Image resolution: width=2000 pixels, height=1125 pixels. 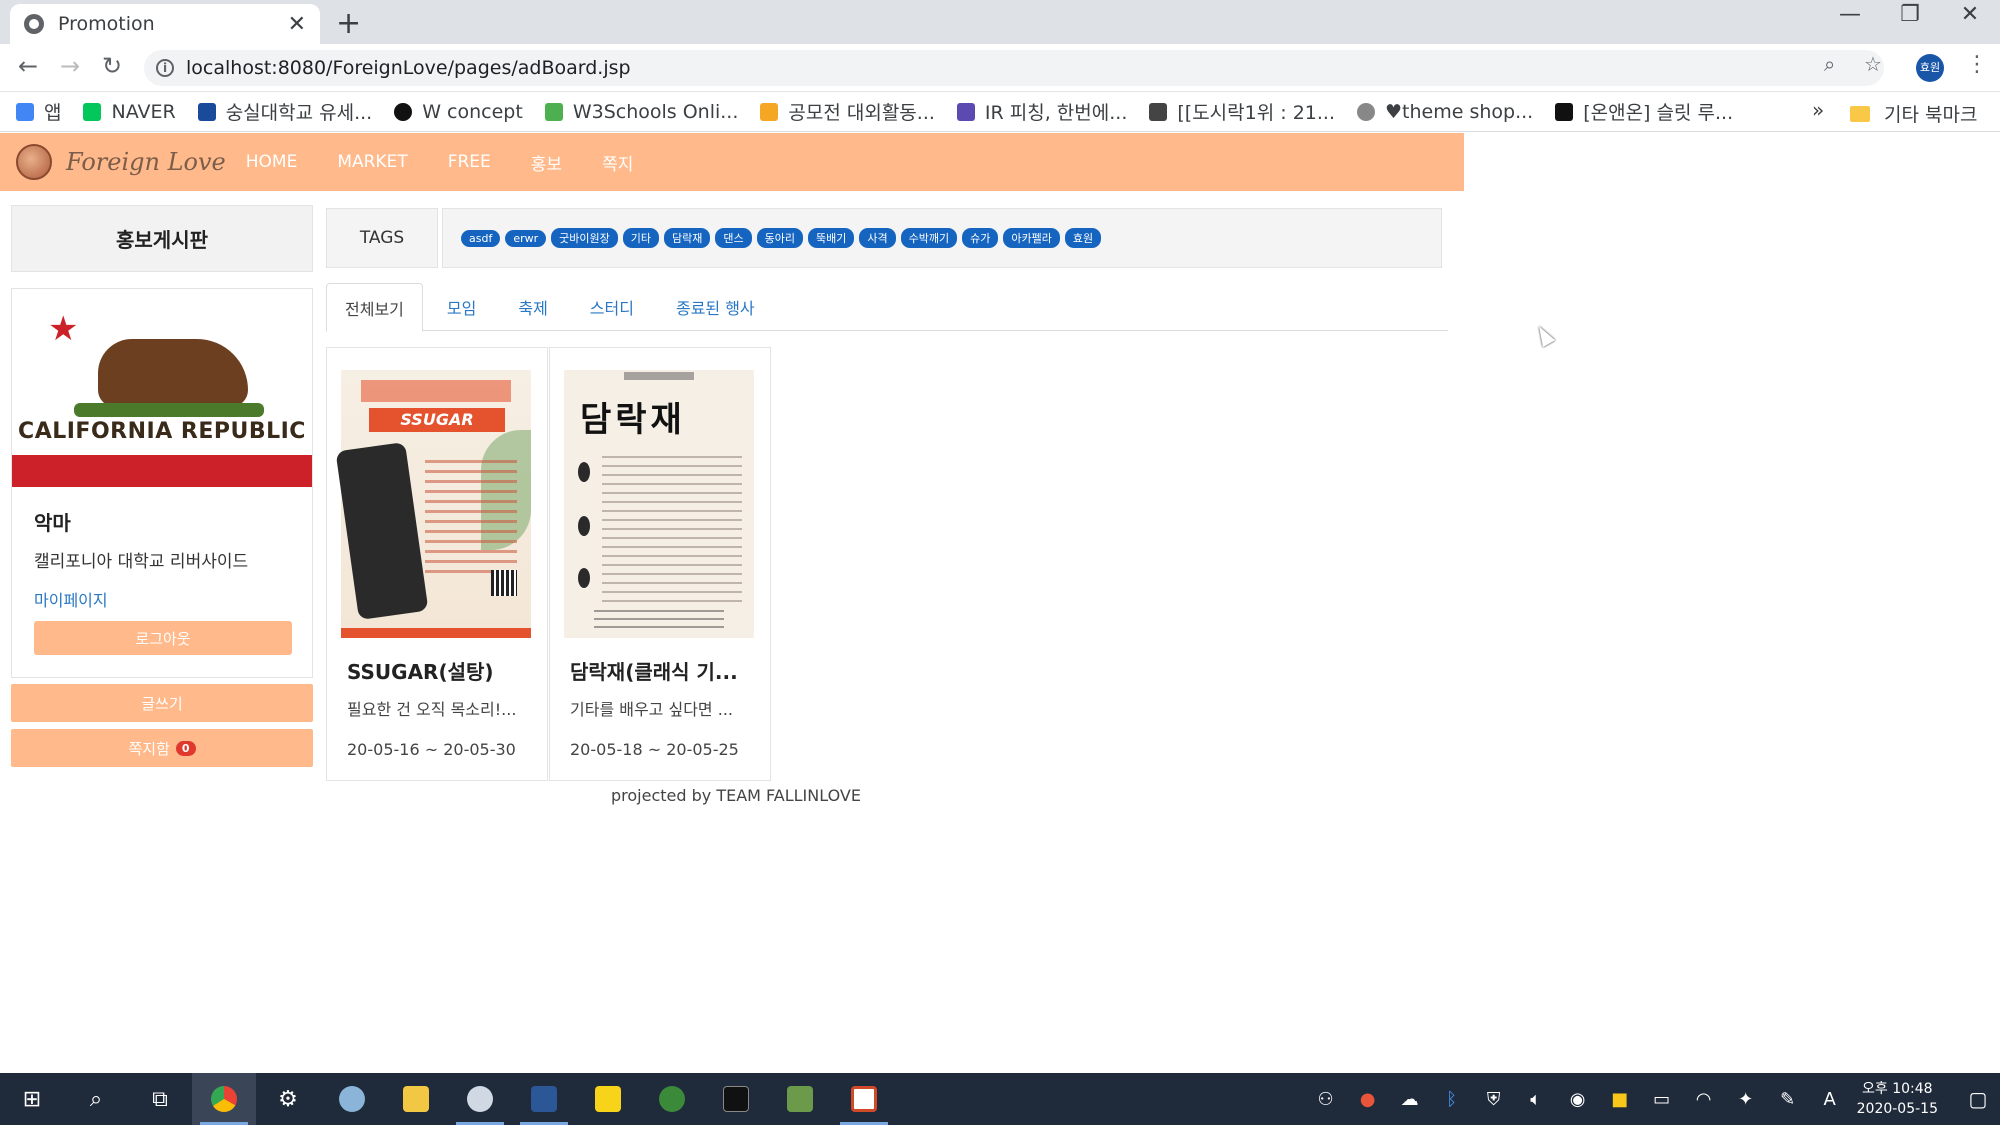 I want to click on disc-app-icon, so click(x=480, y=1099).